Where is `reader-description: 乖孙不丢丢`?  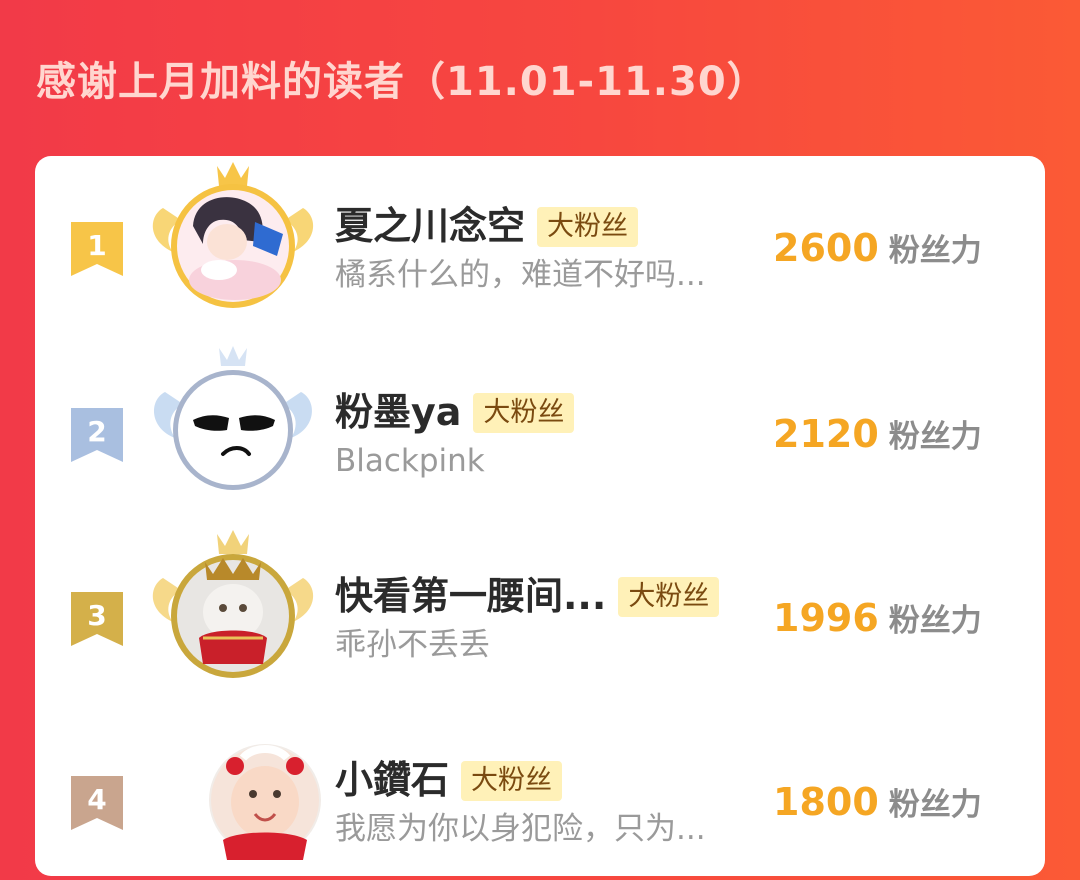
reader-description: 乖孙不丢丢 is located at coordinates (412, 645).